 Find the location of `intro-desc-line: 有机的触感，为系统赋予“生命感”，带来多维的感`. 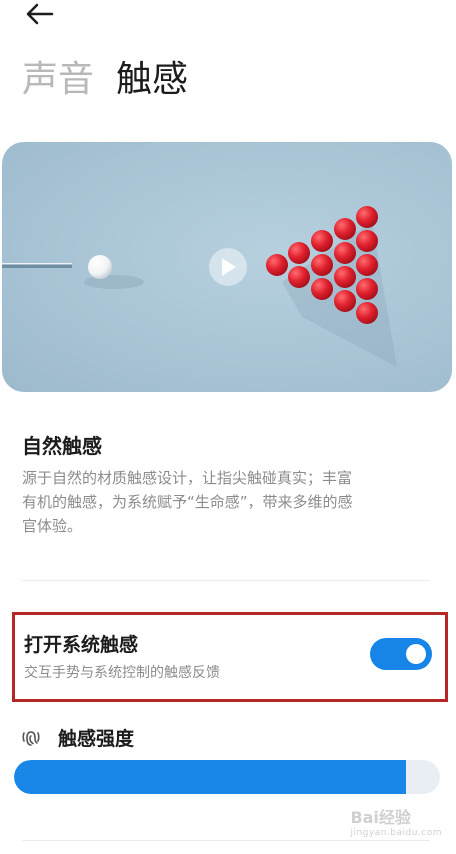

intro-desc-line: 有机的触感，为系统赋予“生命感”，带来多维的感 is located at coordinates (187, 502).